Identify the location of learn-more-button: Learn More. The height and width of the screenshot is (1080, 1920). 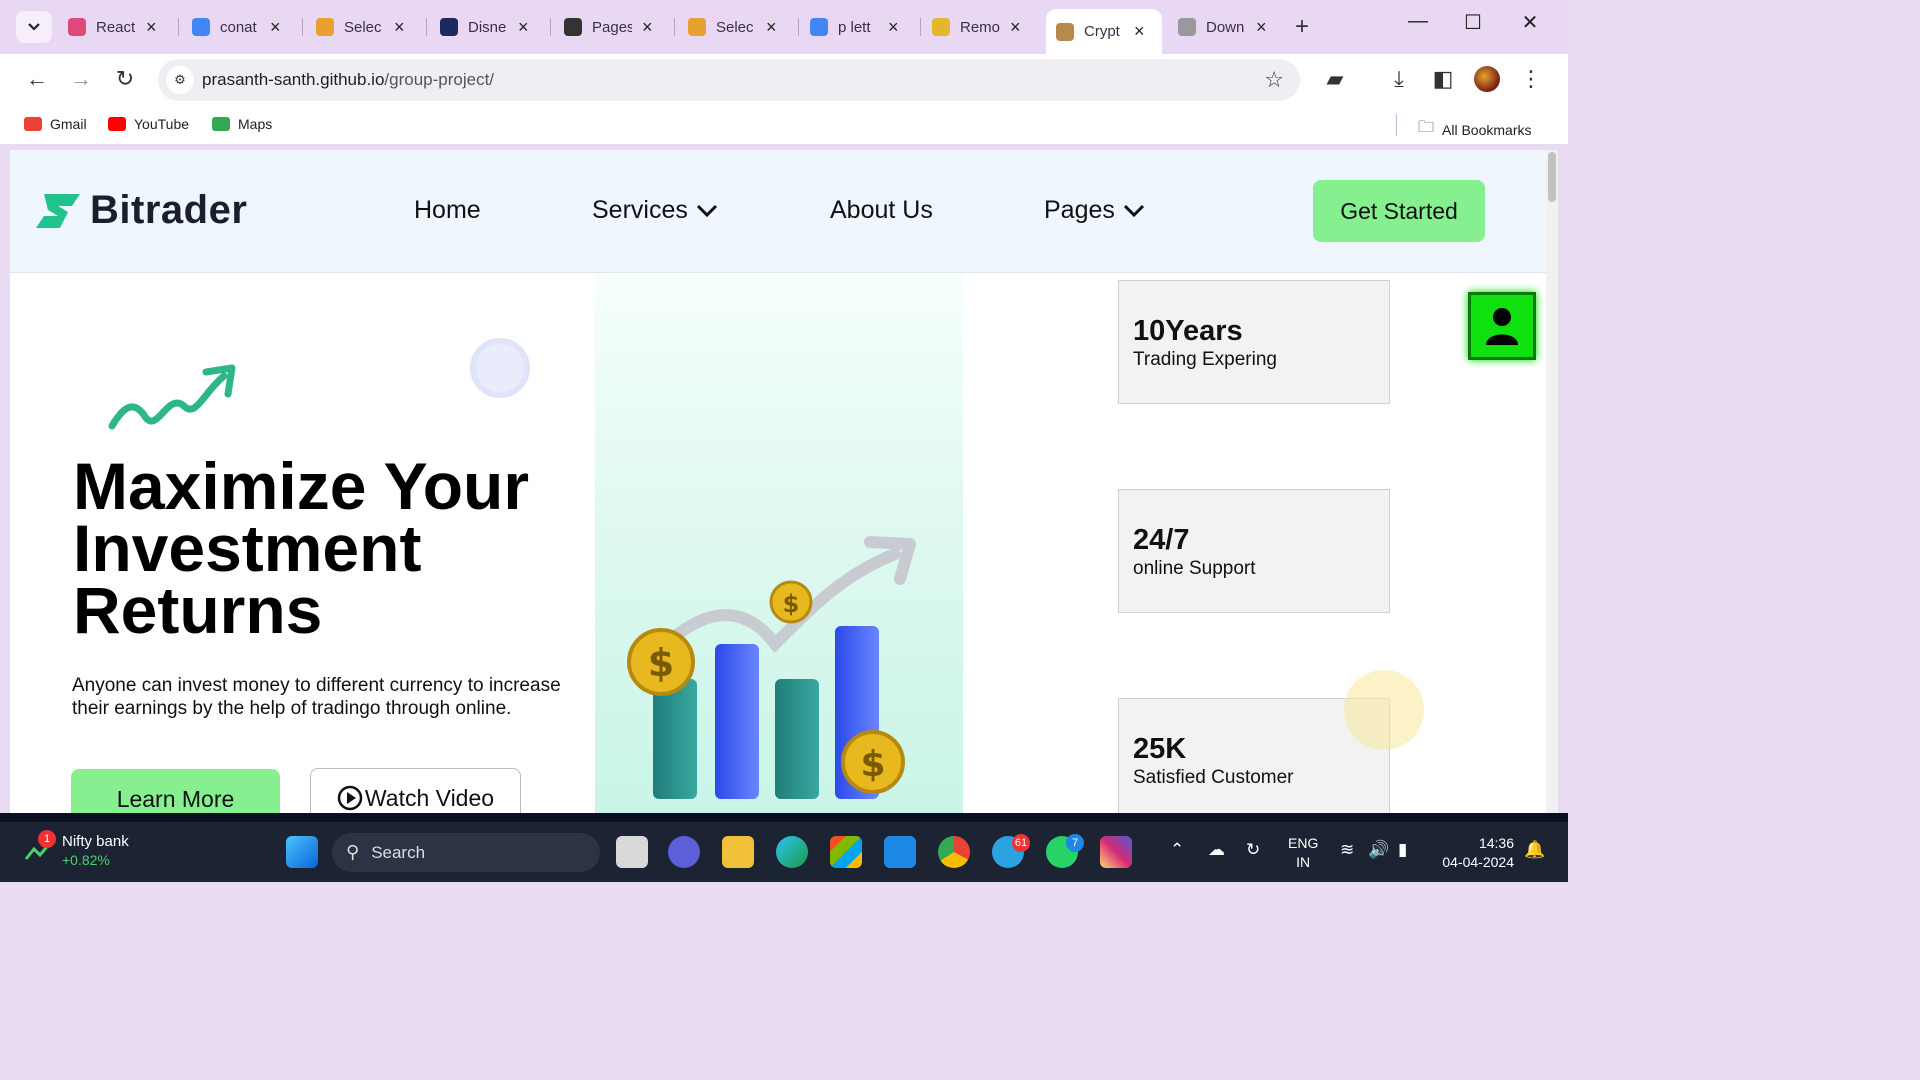
(175, 791).